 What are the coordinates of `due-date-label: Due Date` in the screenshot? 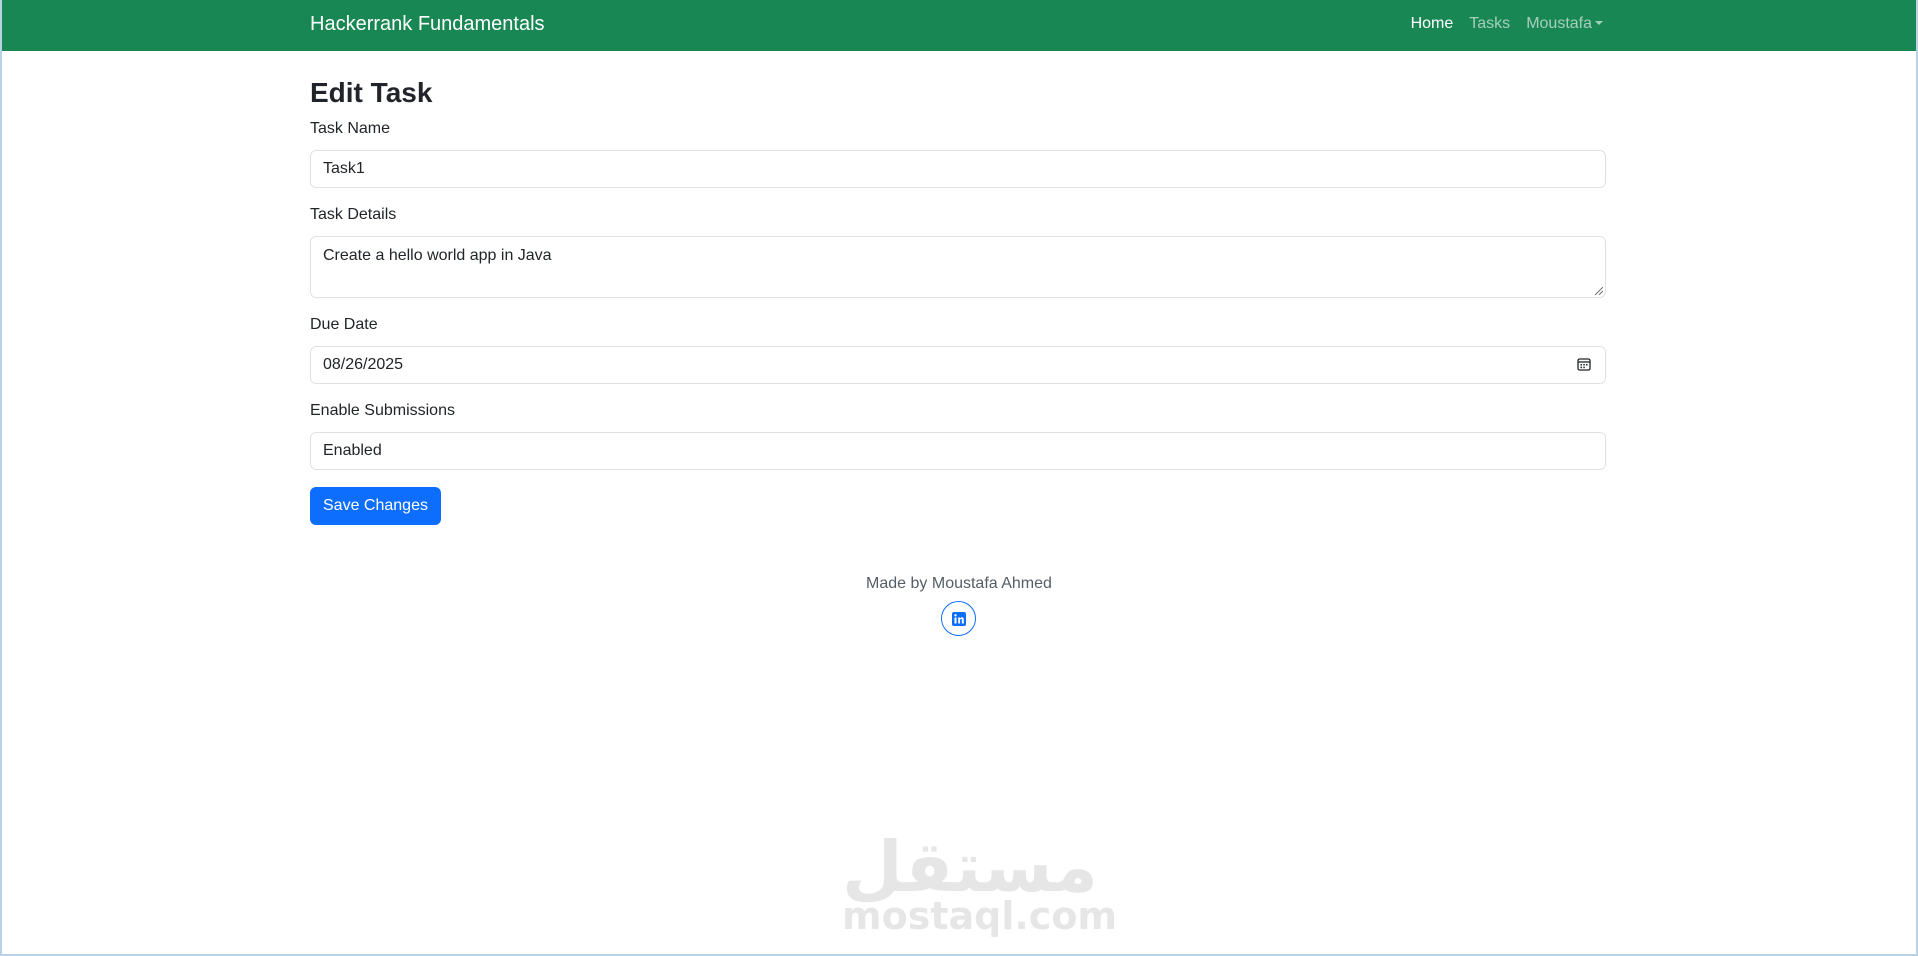 It's located at (344, 324).